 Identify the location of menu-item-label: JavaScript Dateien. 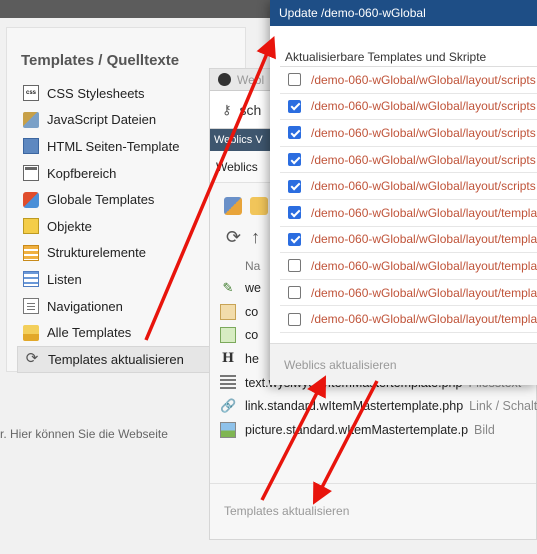
(102, 120).